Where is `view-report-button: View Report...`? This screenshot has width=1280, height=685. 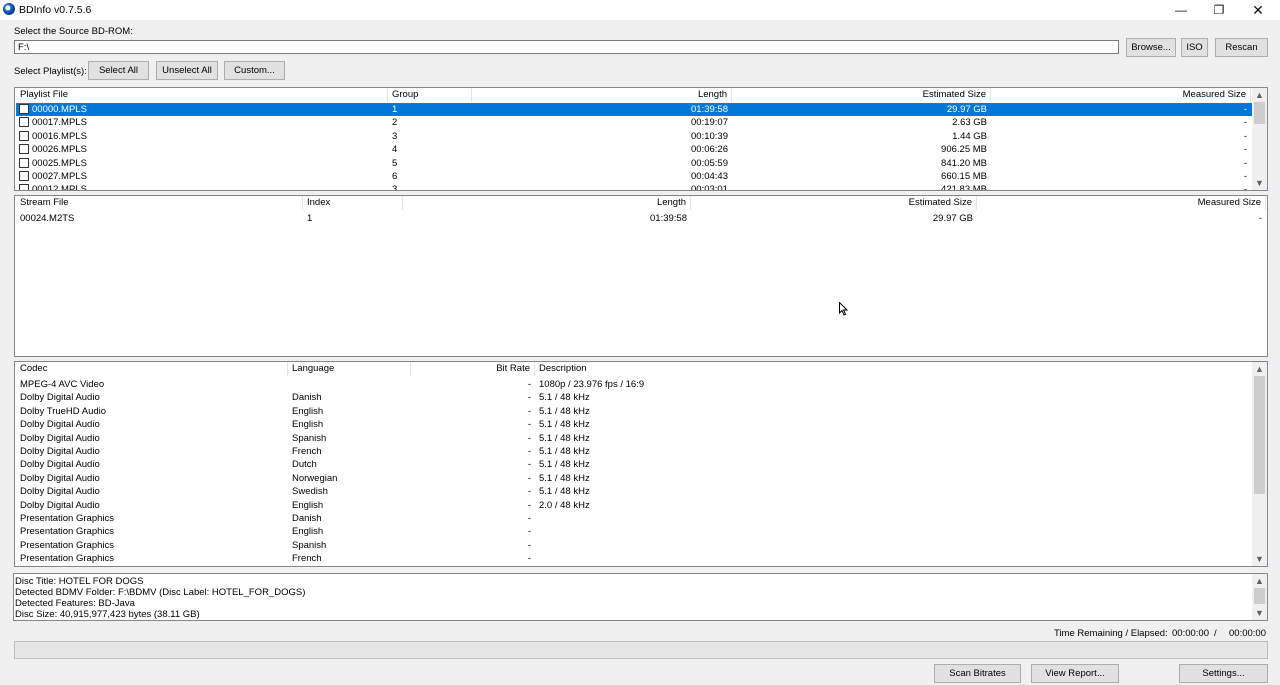
view-report-button: View Report... is located at coordinates (1075, 673).